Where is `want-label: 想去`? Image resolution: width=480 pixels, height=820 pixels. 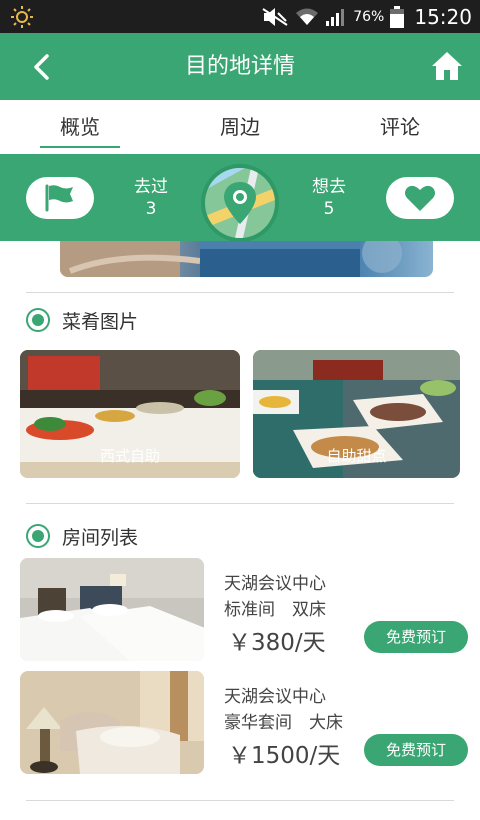 want-label: 想去 is located at coordinates (329, 187).